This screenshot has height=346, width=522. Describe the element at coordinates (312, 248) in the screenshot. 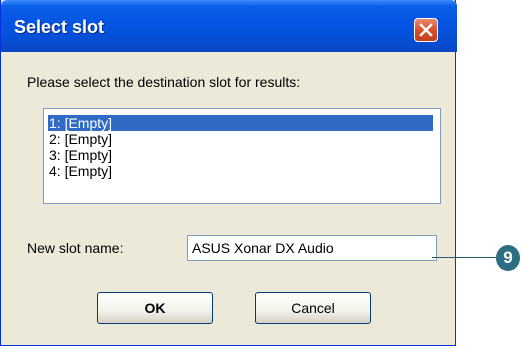

I see `new-slot-name-input` at that location.